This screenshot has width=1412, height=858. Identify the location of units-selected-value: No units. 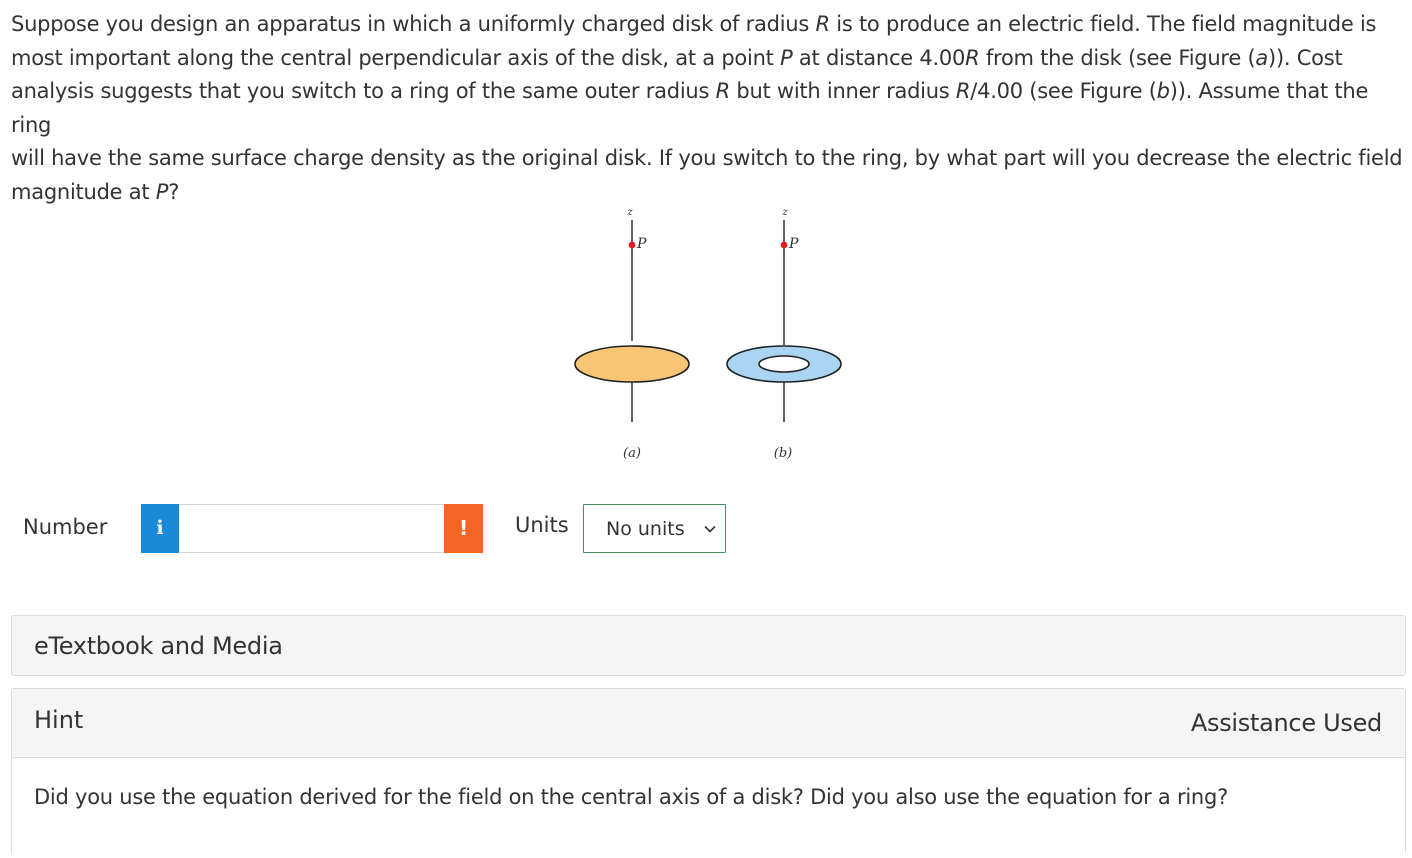
(645, 529).